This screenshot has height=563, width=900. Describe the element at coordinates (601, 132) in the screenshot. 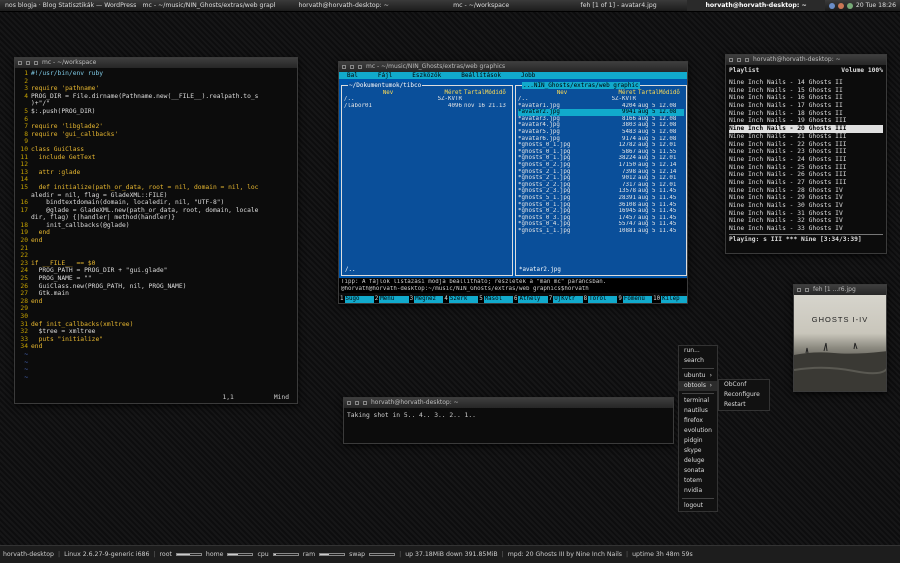

I see `file-row: *avatar5.jpg 5483 aug 5 12.08` at that location.